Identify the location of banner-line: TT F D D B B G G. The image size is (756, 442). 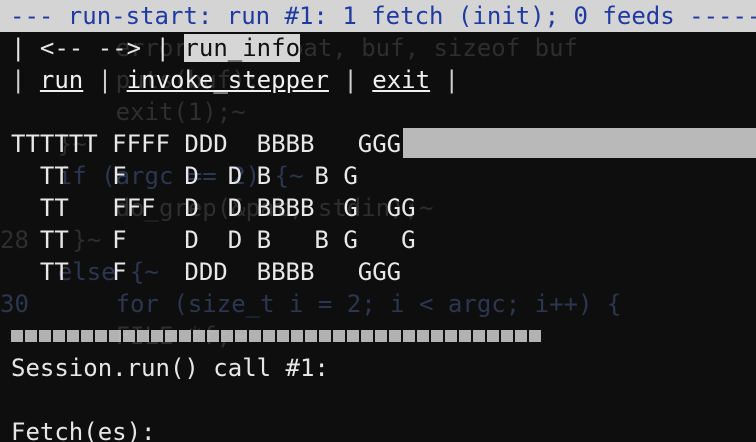
(213, 240).